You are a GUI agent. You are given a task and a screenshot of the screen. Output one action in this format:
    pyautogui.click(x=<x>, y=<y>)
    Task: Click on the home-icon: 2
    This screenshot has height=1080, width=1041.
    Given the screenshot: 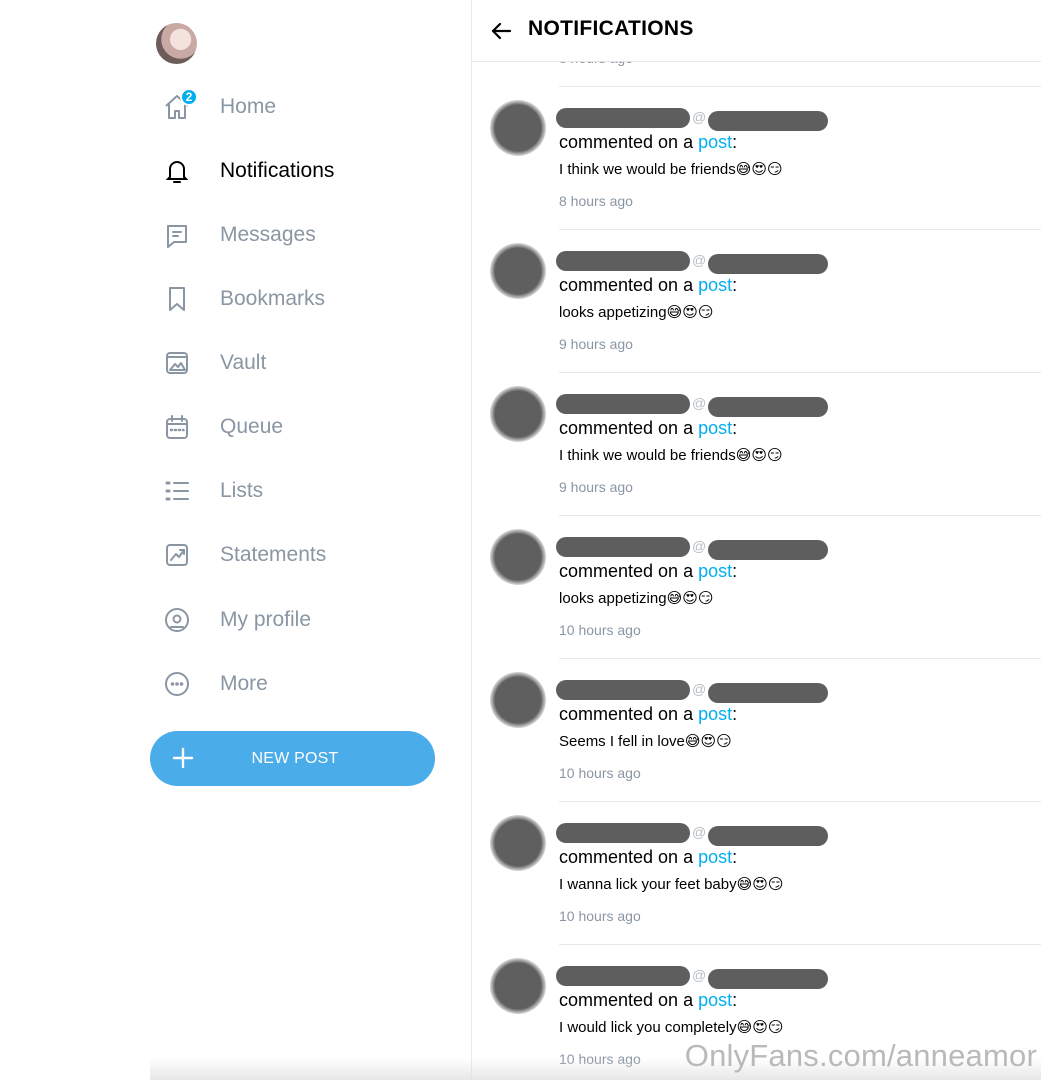 What is the action you would take?
    pyautogui.click(x=179, y=106)
    